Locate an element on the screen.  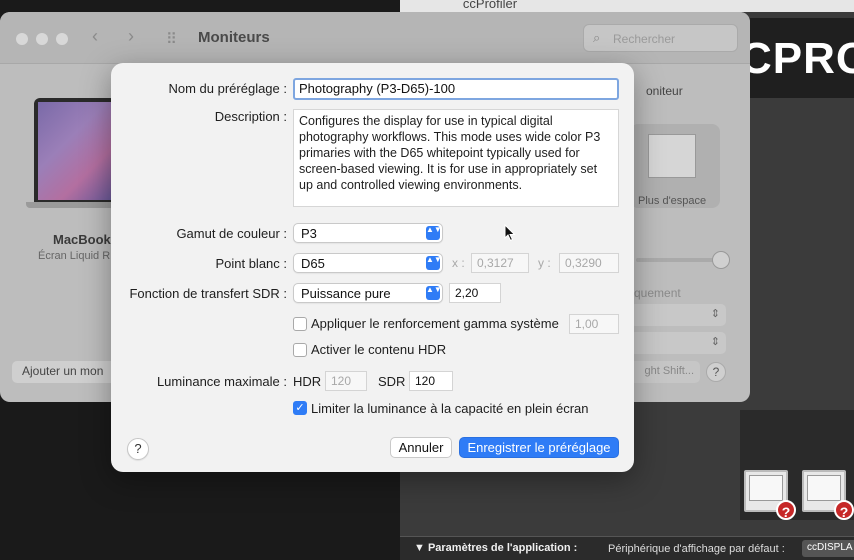
search-field: ⌕ Rechercher is located at coordinates (660, 38).